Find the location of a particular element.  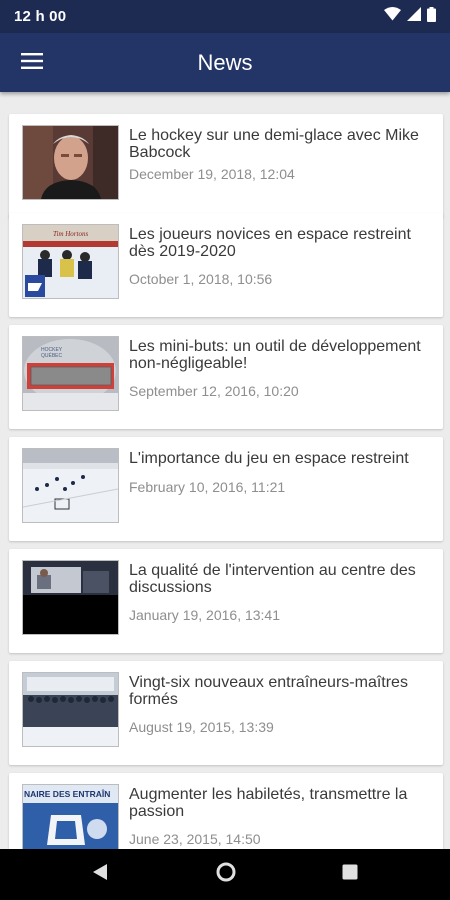

wifi-icon is located at coordinates (392, 16).